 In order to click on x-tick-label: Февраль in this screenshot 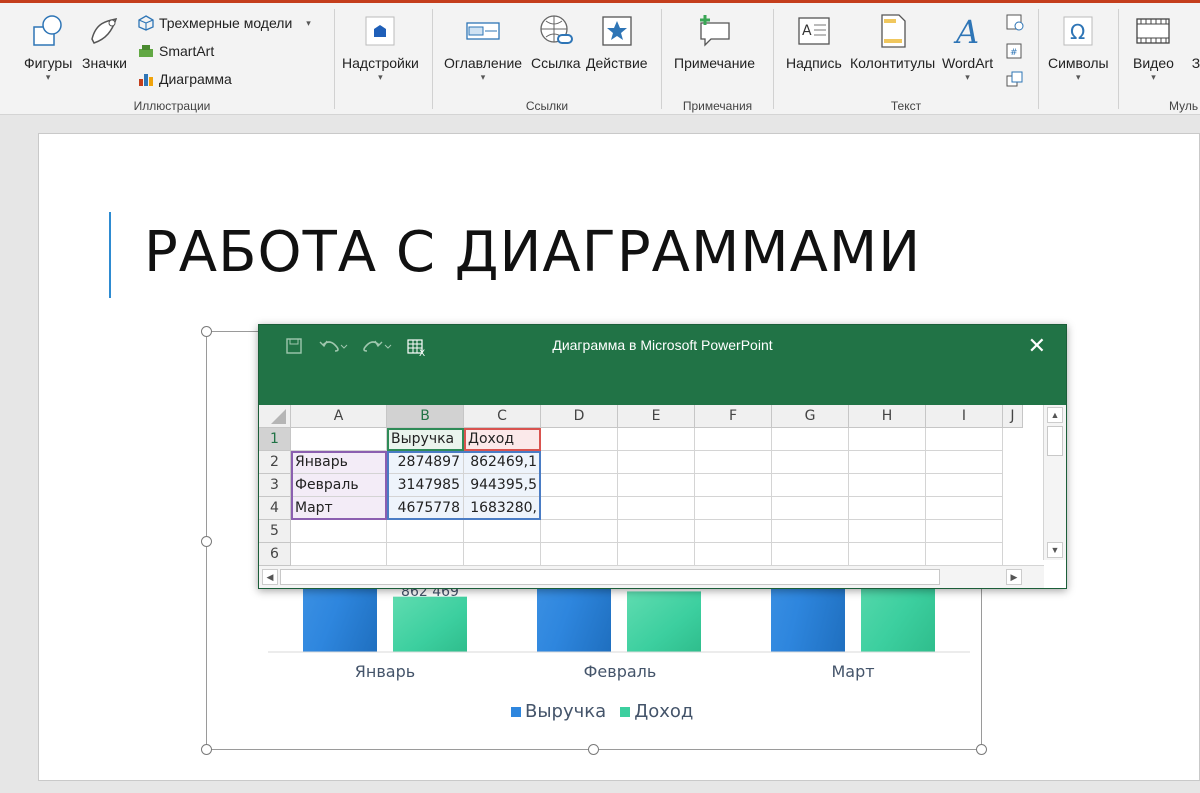, I will do `click(620, 671)`.